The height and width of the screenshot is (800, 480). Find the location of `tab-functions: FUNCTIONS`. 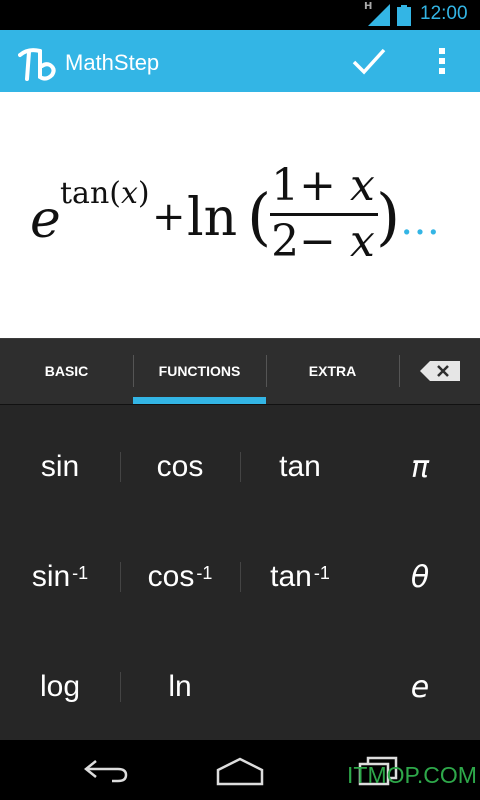

tab-functions: FUNCTIONS is located at coordinates (199, 371).